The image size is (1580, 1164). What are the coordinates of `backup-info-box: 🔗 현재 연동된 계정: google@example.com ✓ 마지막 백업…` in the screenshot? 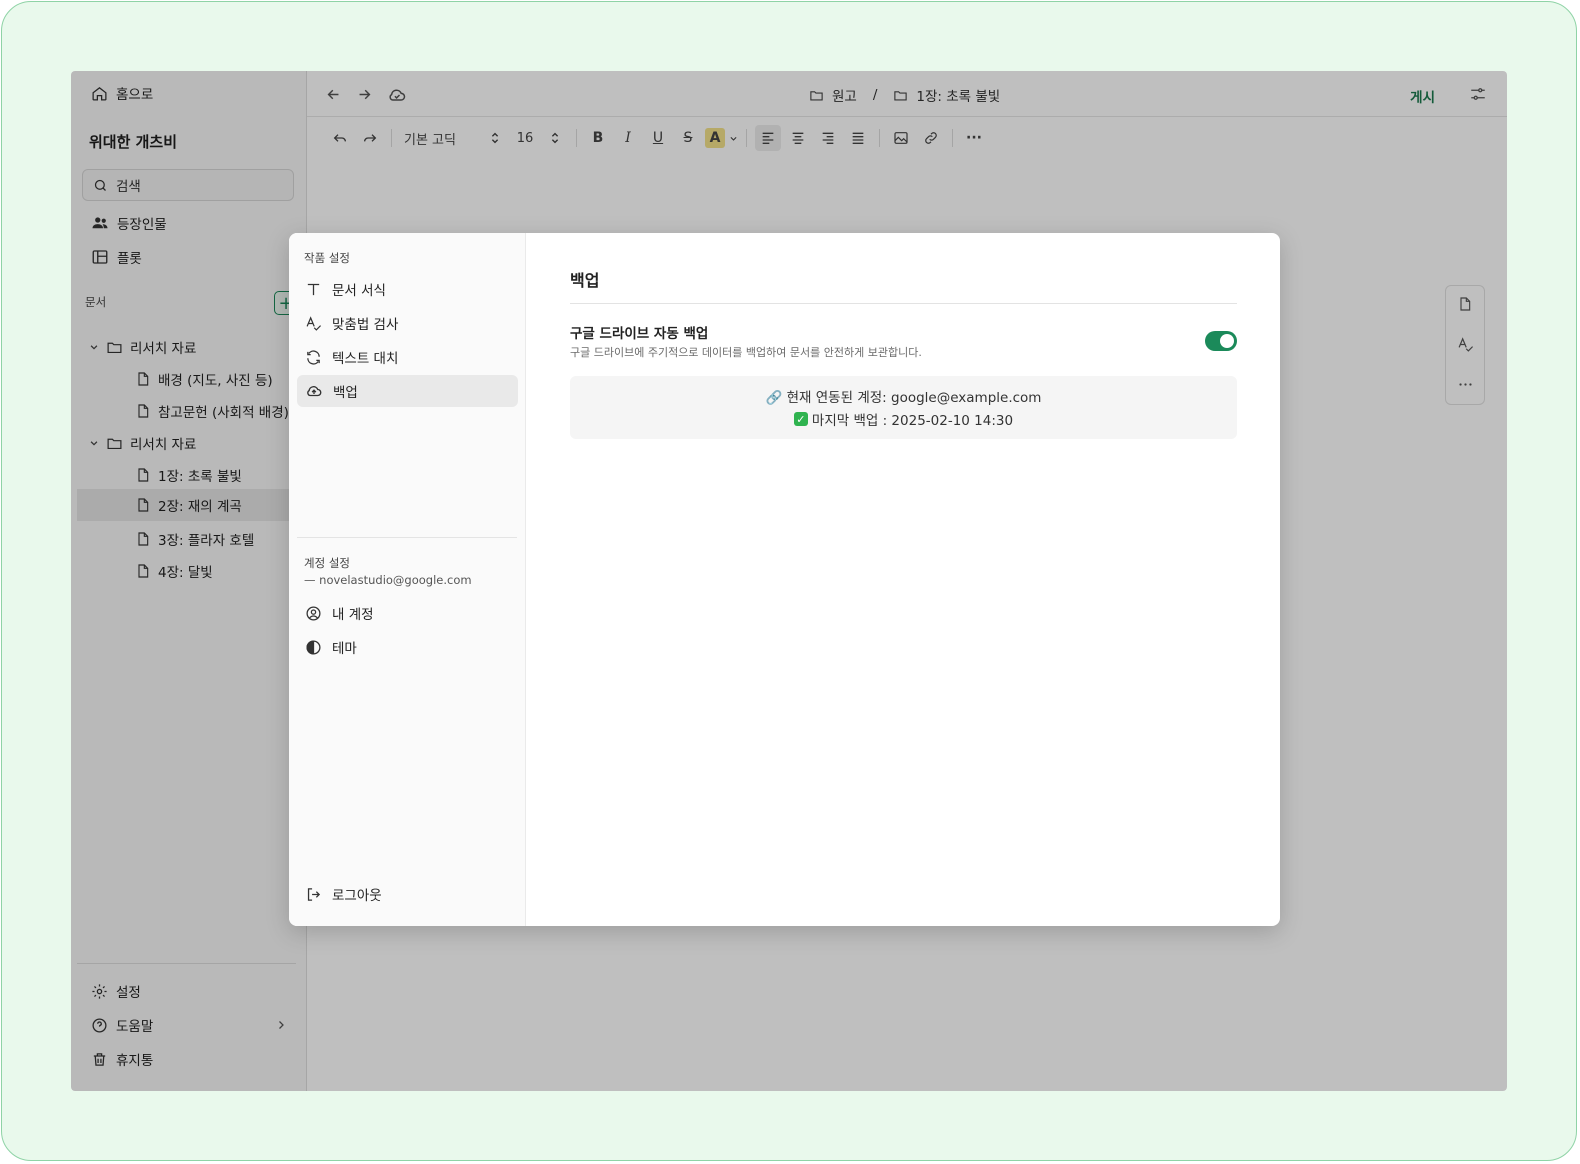 It's located at (903, 407).